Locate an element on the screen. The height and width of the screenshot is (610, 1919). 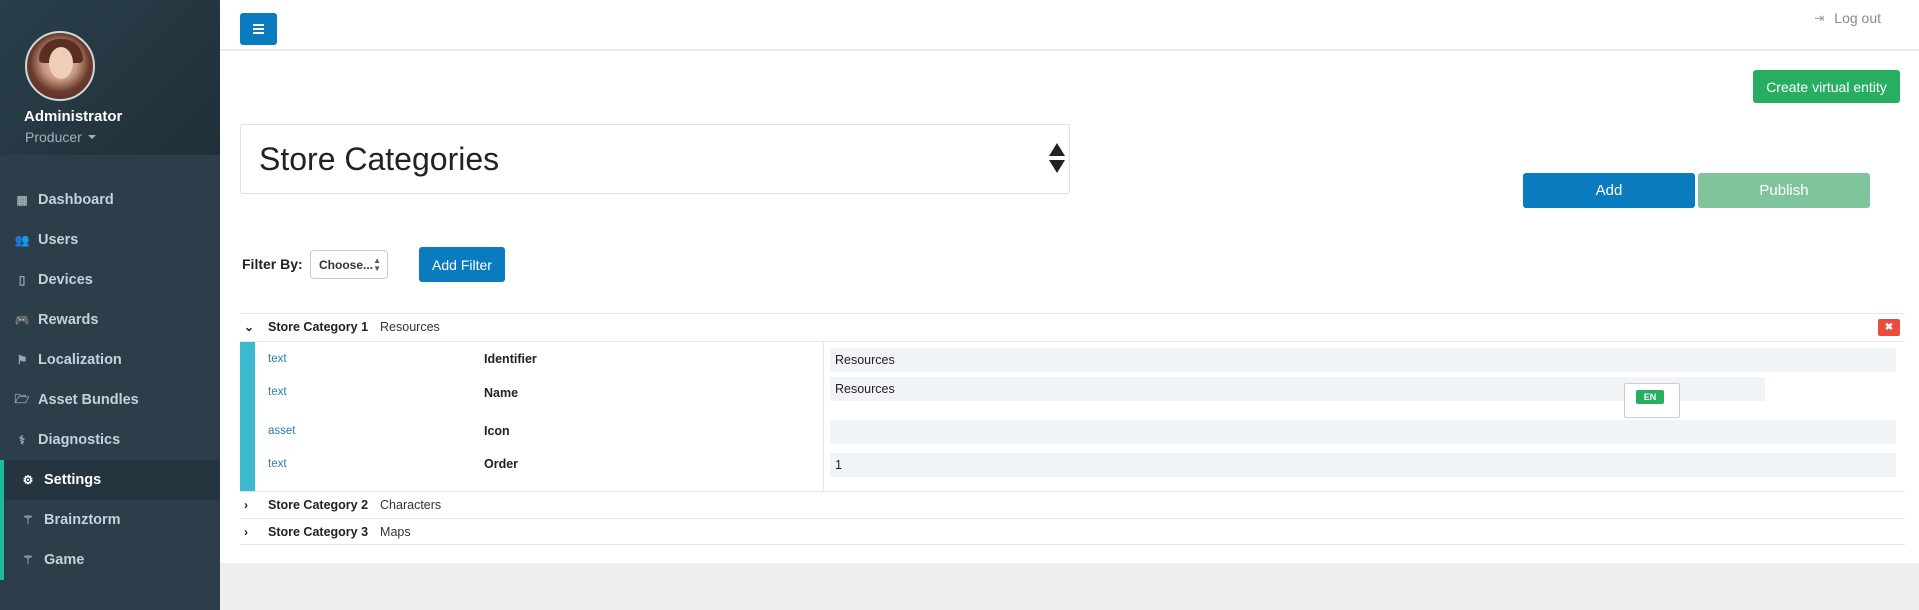
sidebar-item-label: Rewards is located at coordinates (68, 320).